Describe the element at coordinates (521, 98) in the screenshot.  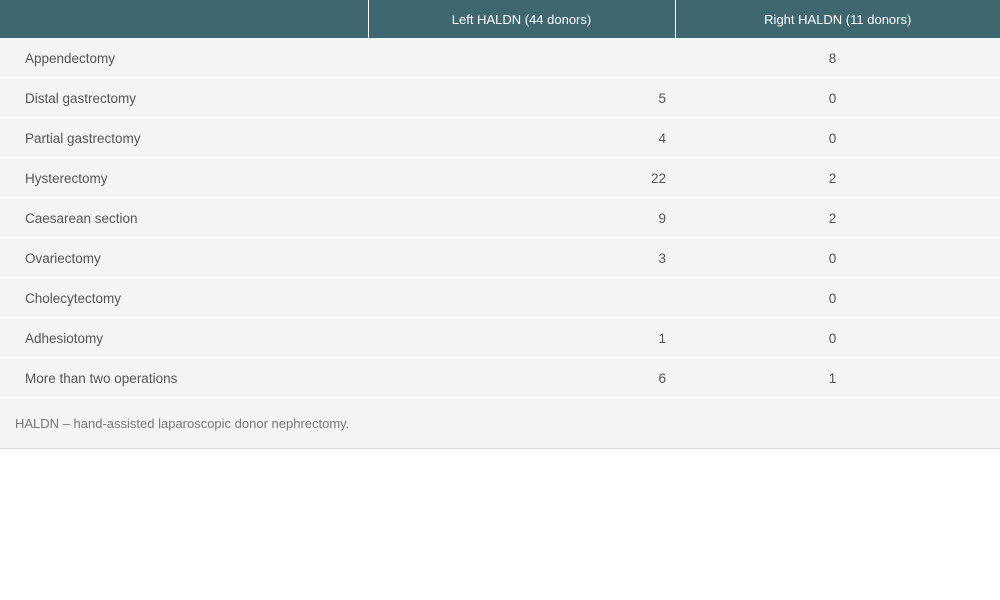
I see `left-haldn-value: 5` at that location.